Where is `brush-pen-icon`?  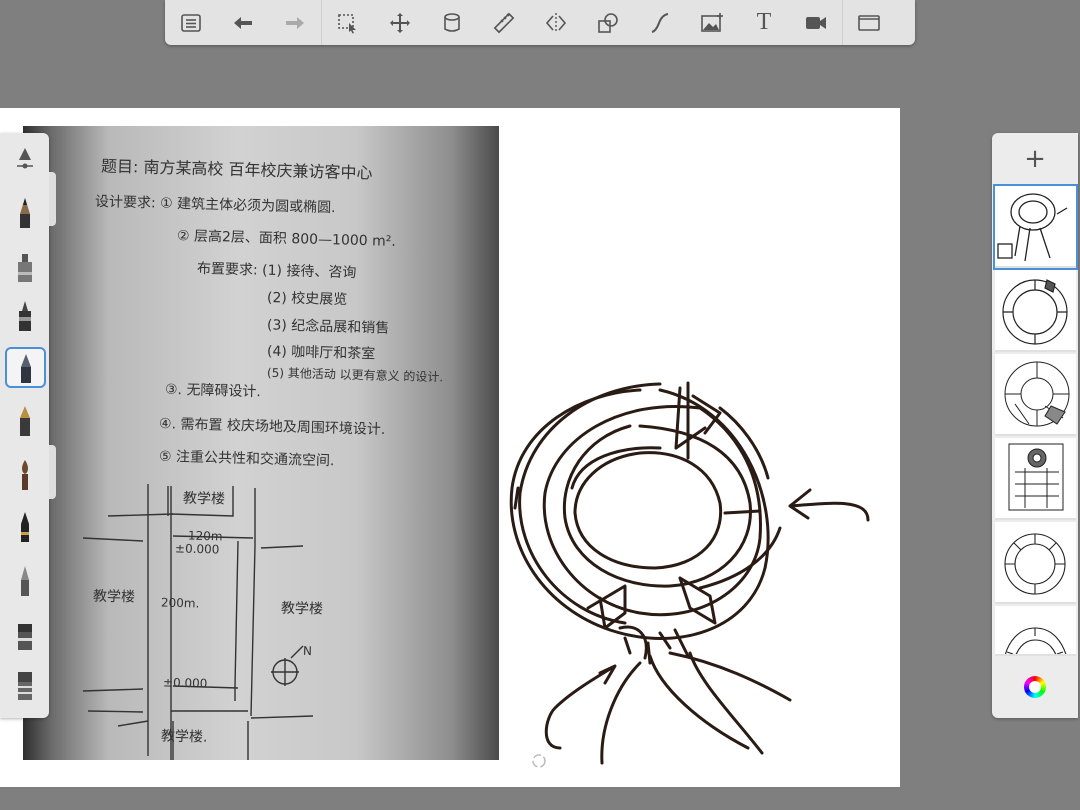
brush-pen-icon is located at coordinates (25, 527).